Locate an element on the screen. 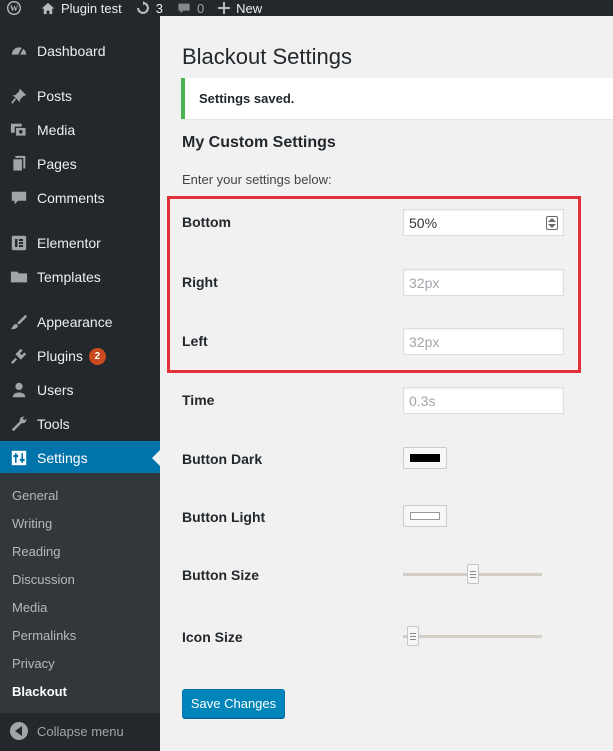  notice-text: Settings saved. is located at coordinates (247, 98).